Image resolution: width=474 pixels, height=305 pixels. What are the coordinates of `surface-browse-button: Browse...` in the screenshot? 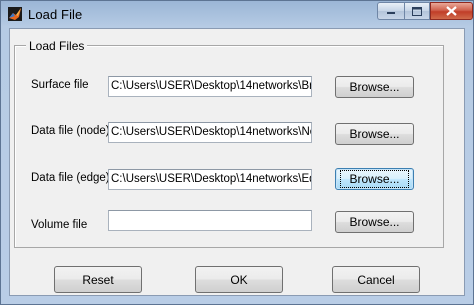 It's located at (374, 87).